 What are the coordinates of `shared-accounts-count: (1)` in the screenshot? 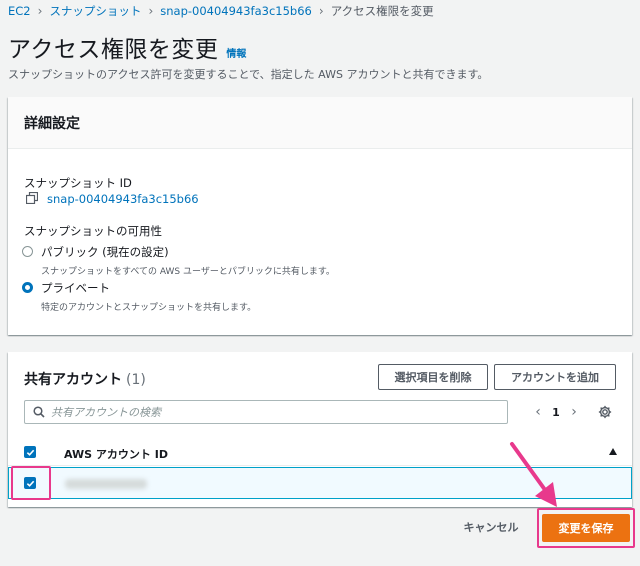 It's located at (136, 380).